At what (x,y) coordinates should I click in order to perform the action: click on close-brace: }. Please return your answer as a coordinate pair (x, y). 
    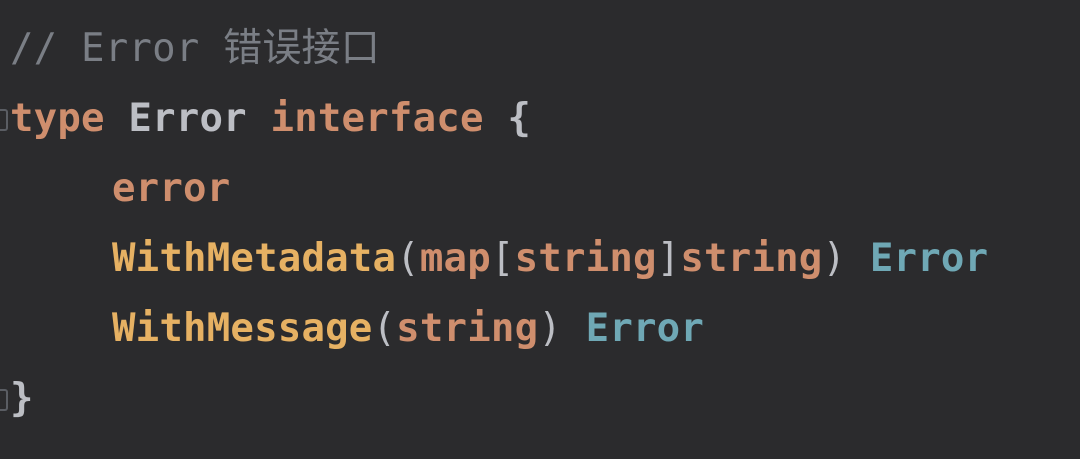
    Looking at the image, I should click on (22, 398).